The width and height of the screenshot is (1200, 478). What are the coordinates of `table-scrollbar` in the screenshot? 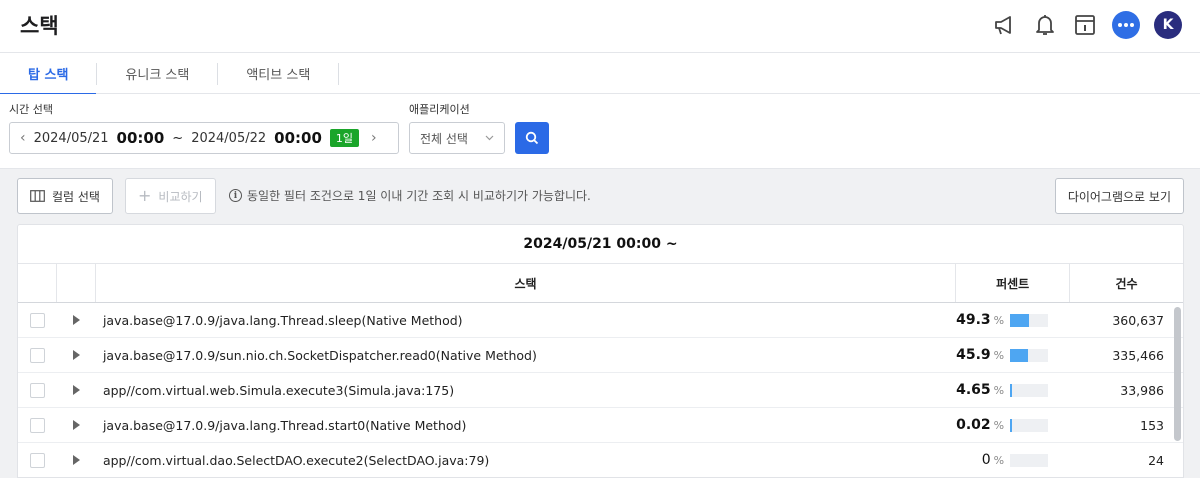 It's located at (1177, 374).